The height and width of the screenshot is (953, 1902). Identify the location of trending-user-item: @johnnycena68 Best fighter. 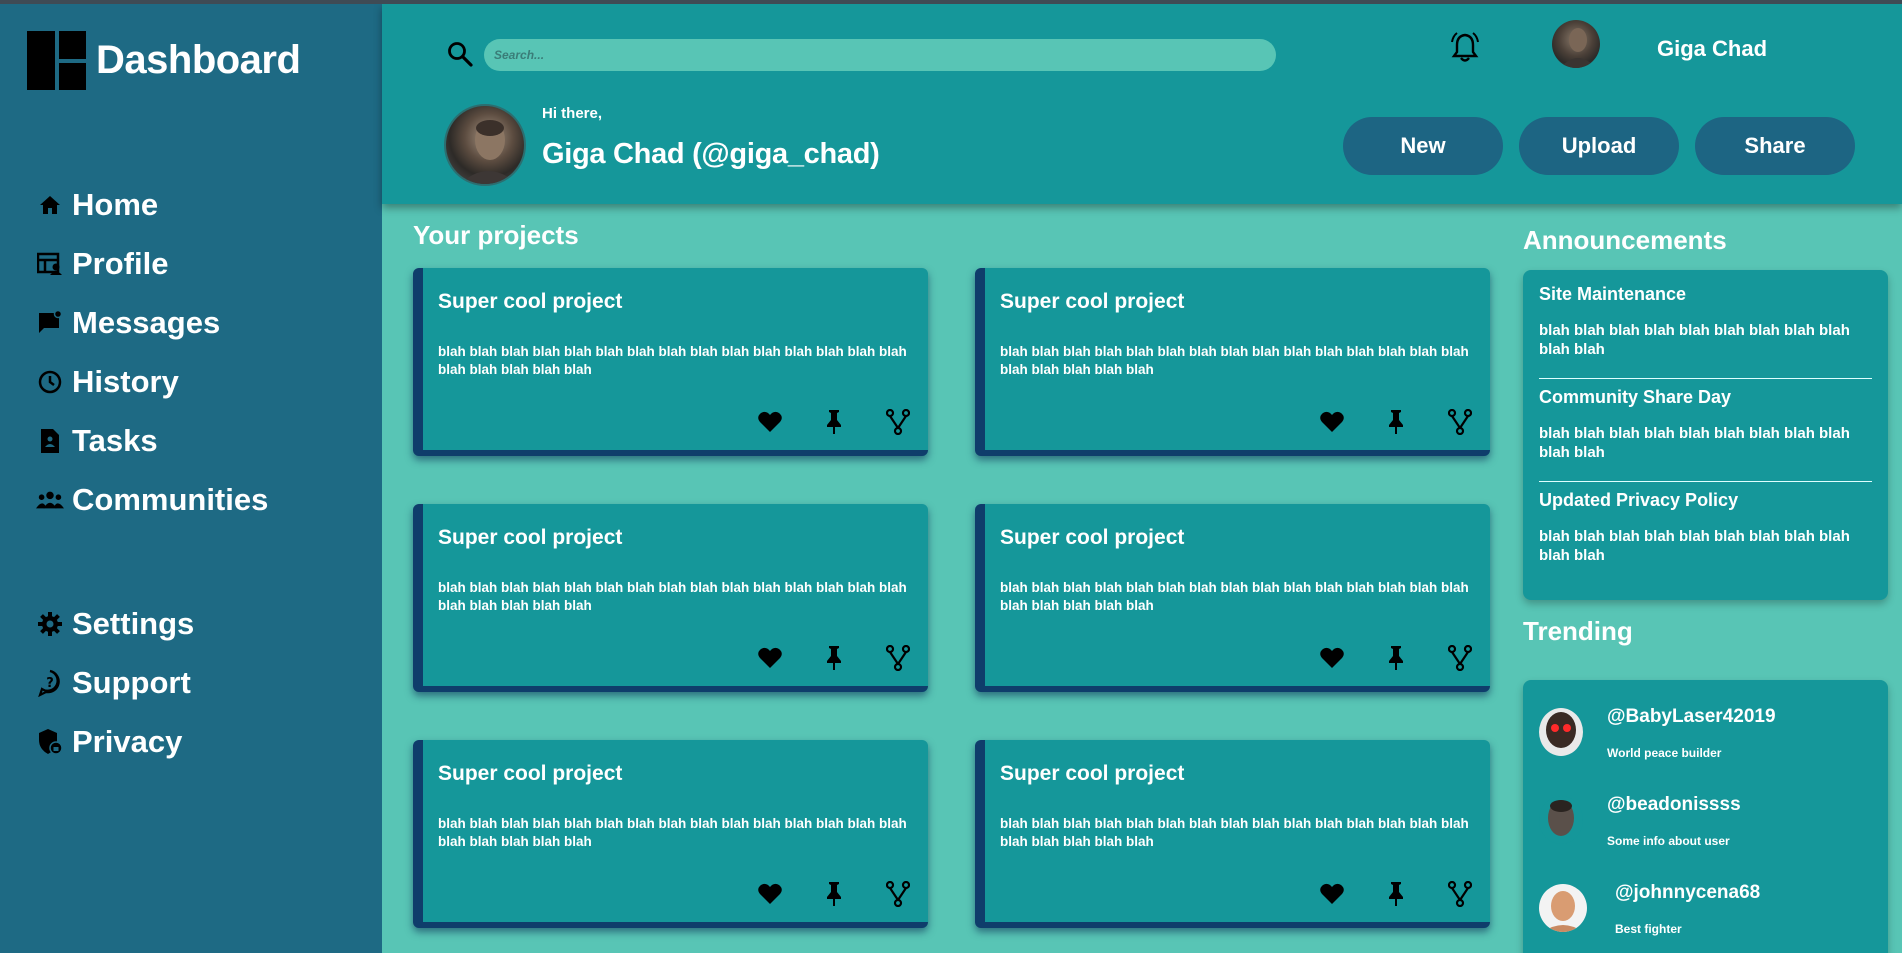
(1709, 915).